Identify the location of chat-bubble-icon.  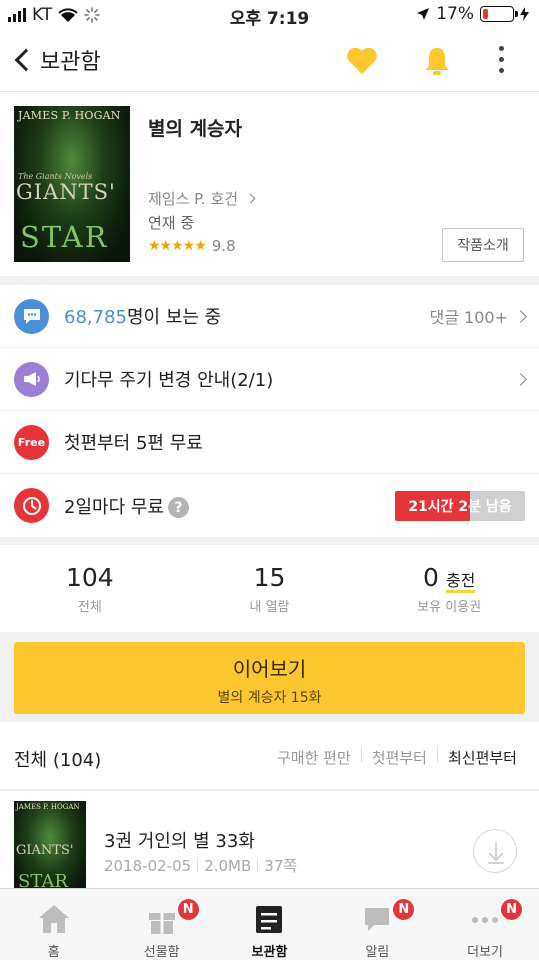
(31, 316).